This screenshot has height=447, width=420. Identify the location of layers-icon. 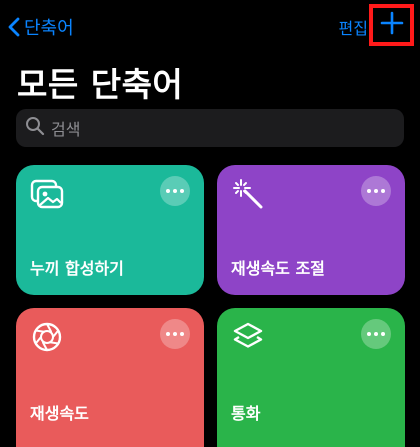
(248, 337).